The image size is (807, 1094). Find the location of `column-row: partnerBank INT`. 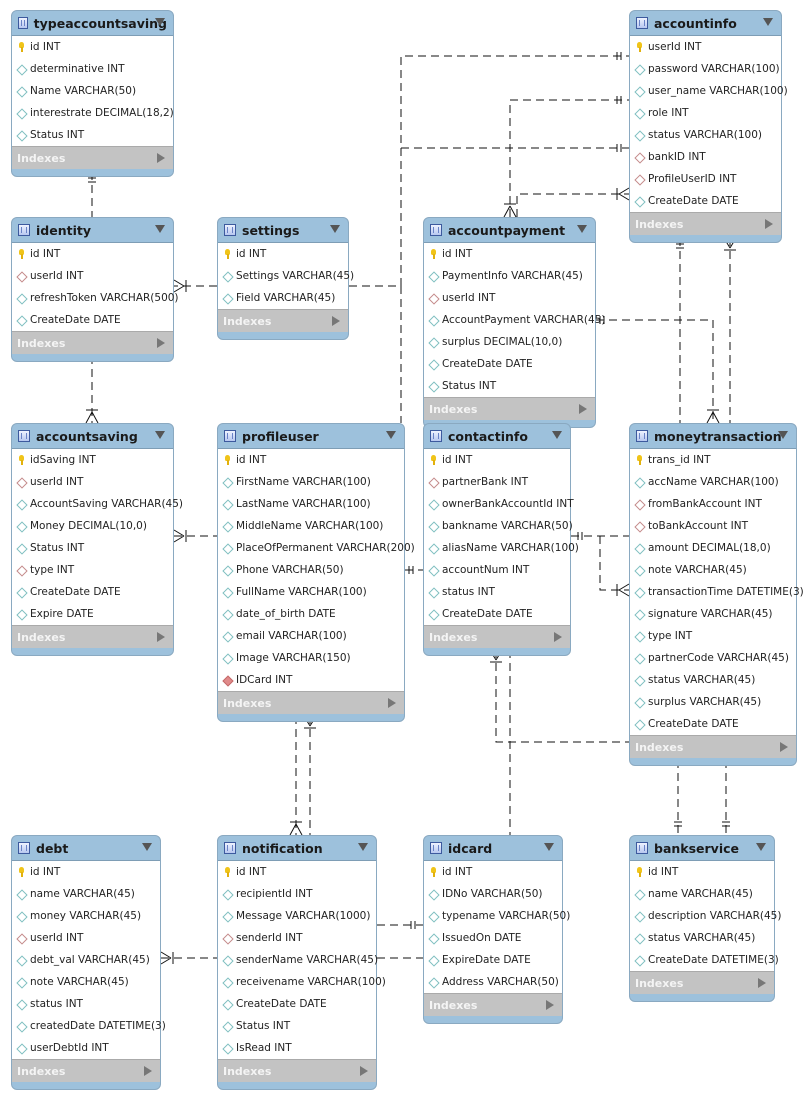

column-row: partnerBank INT is located at coordinates (497, 482).